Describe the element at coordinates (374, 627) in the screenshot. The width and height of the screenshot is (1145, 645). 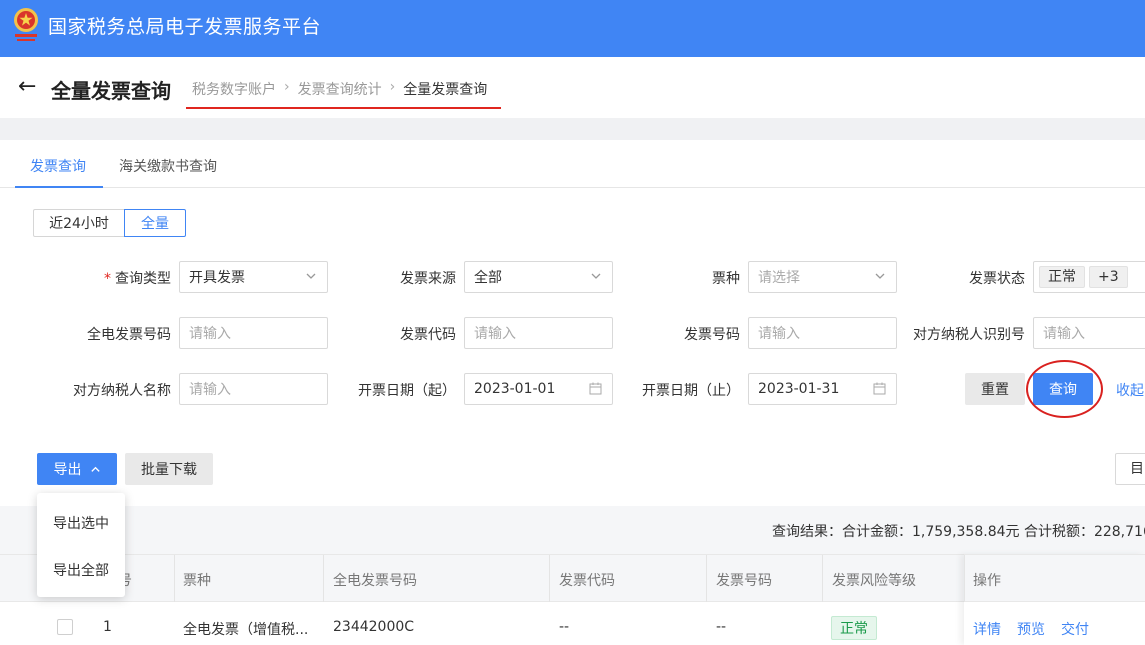
I see `row-full-number: 23442000C` at that location.